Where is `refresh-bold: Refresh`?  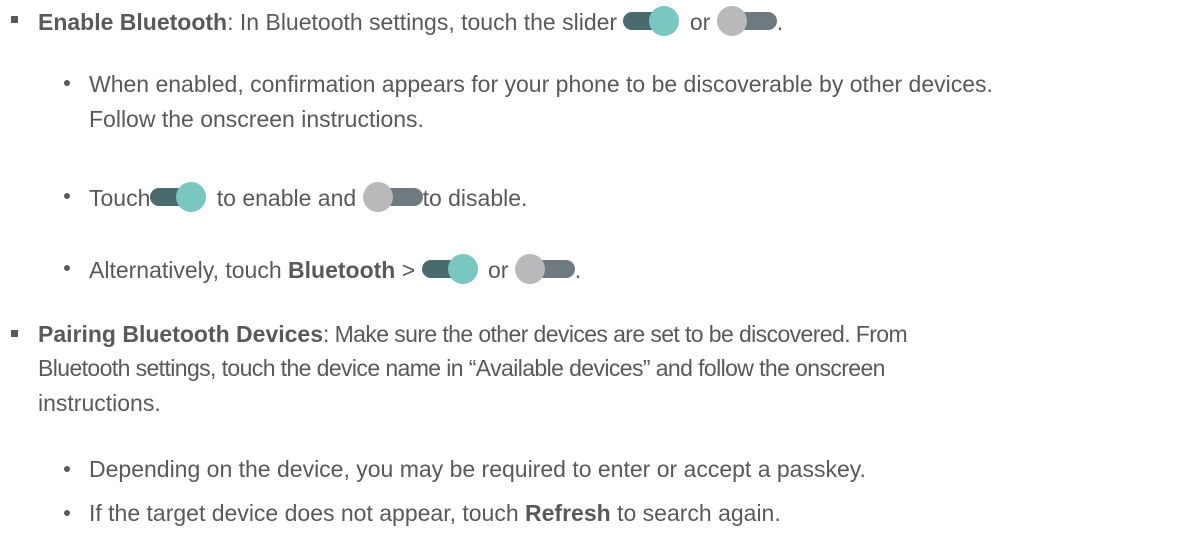
refresh-bold: Refresh is located at coordinates (568, 513).